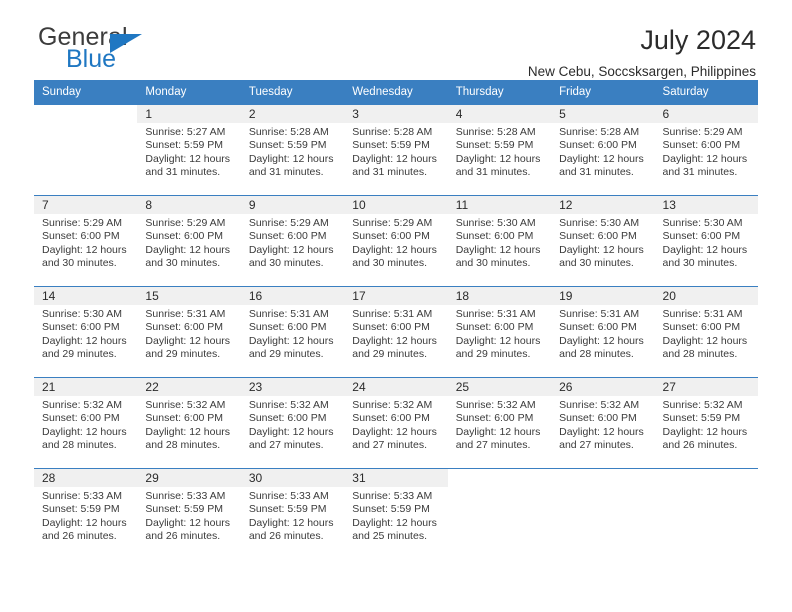  I want to click on day-number: 4, so click(499, 114).